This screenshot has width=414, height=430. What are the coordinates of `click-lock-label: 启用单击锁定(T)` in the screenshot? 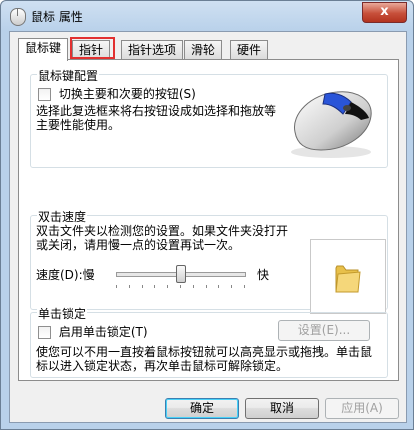 It's located at (103, 332).